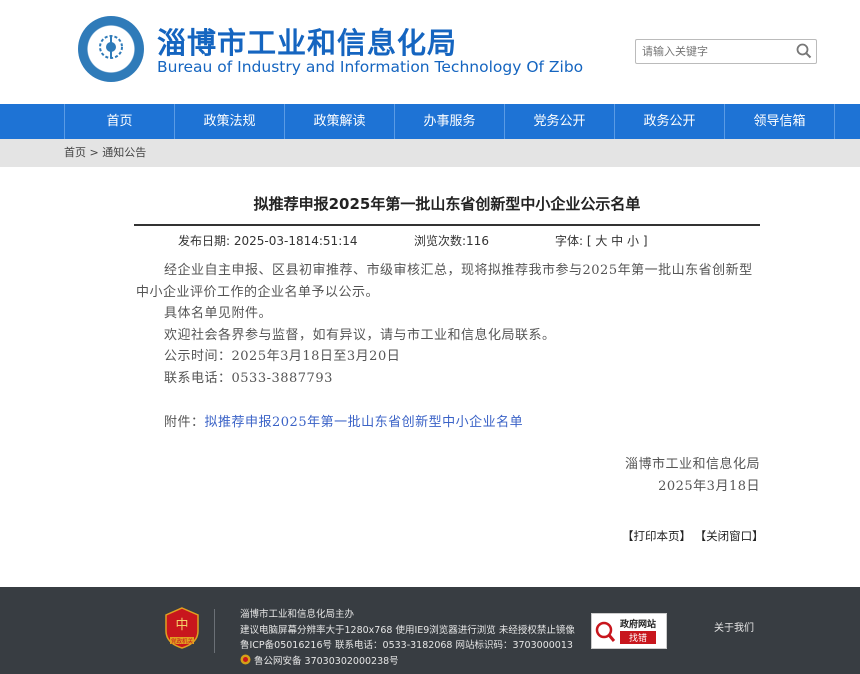 The width and height of the screenshot is (860, 674). What do you see at coordinates (447, 204) in the screenshot?
I see `article-title: 拟推荐申报2025年第一批山东省创新型中小企业公示名单` at bounding box center [447, 204].